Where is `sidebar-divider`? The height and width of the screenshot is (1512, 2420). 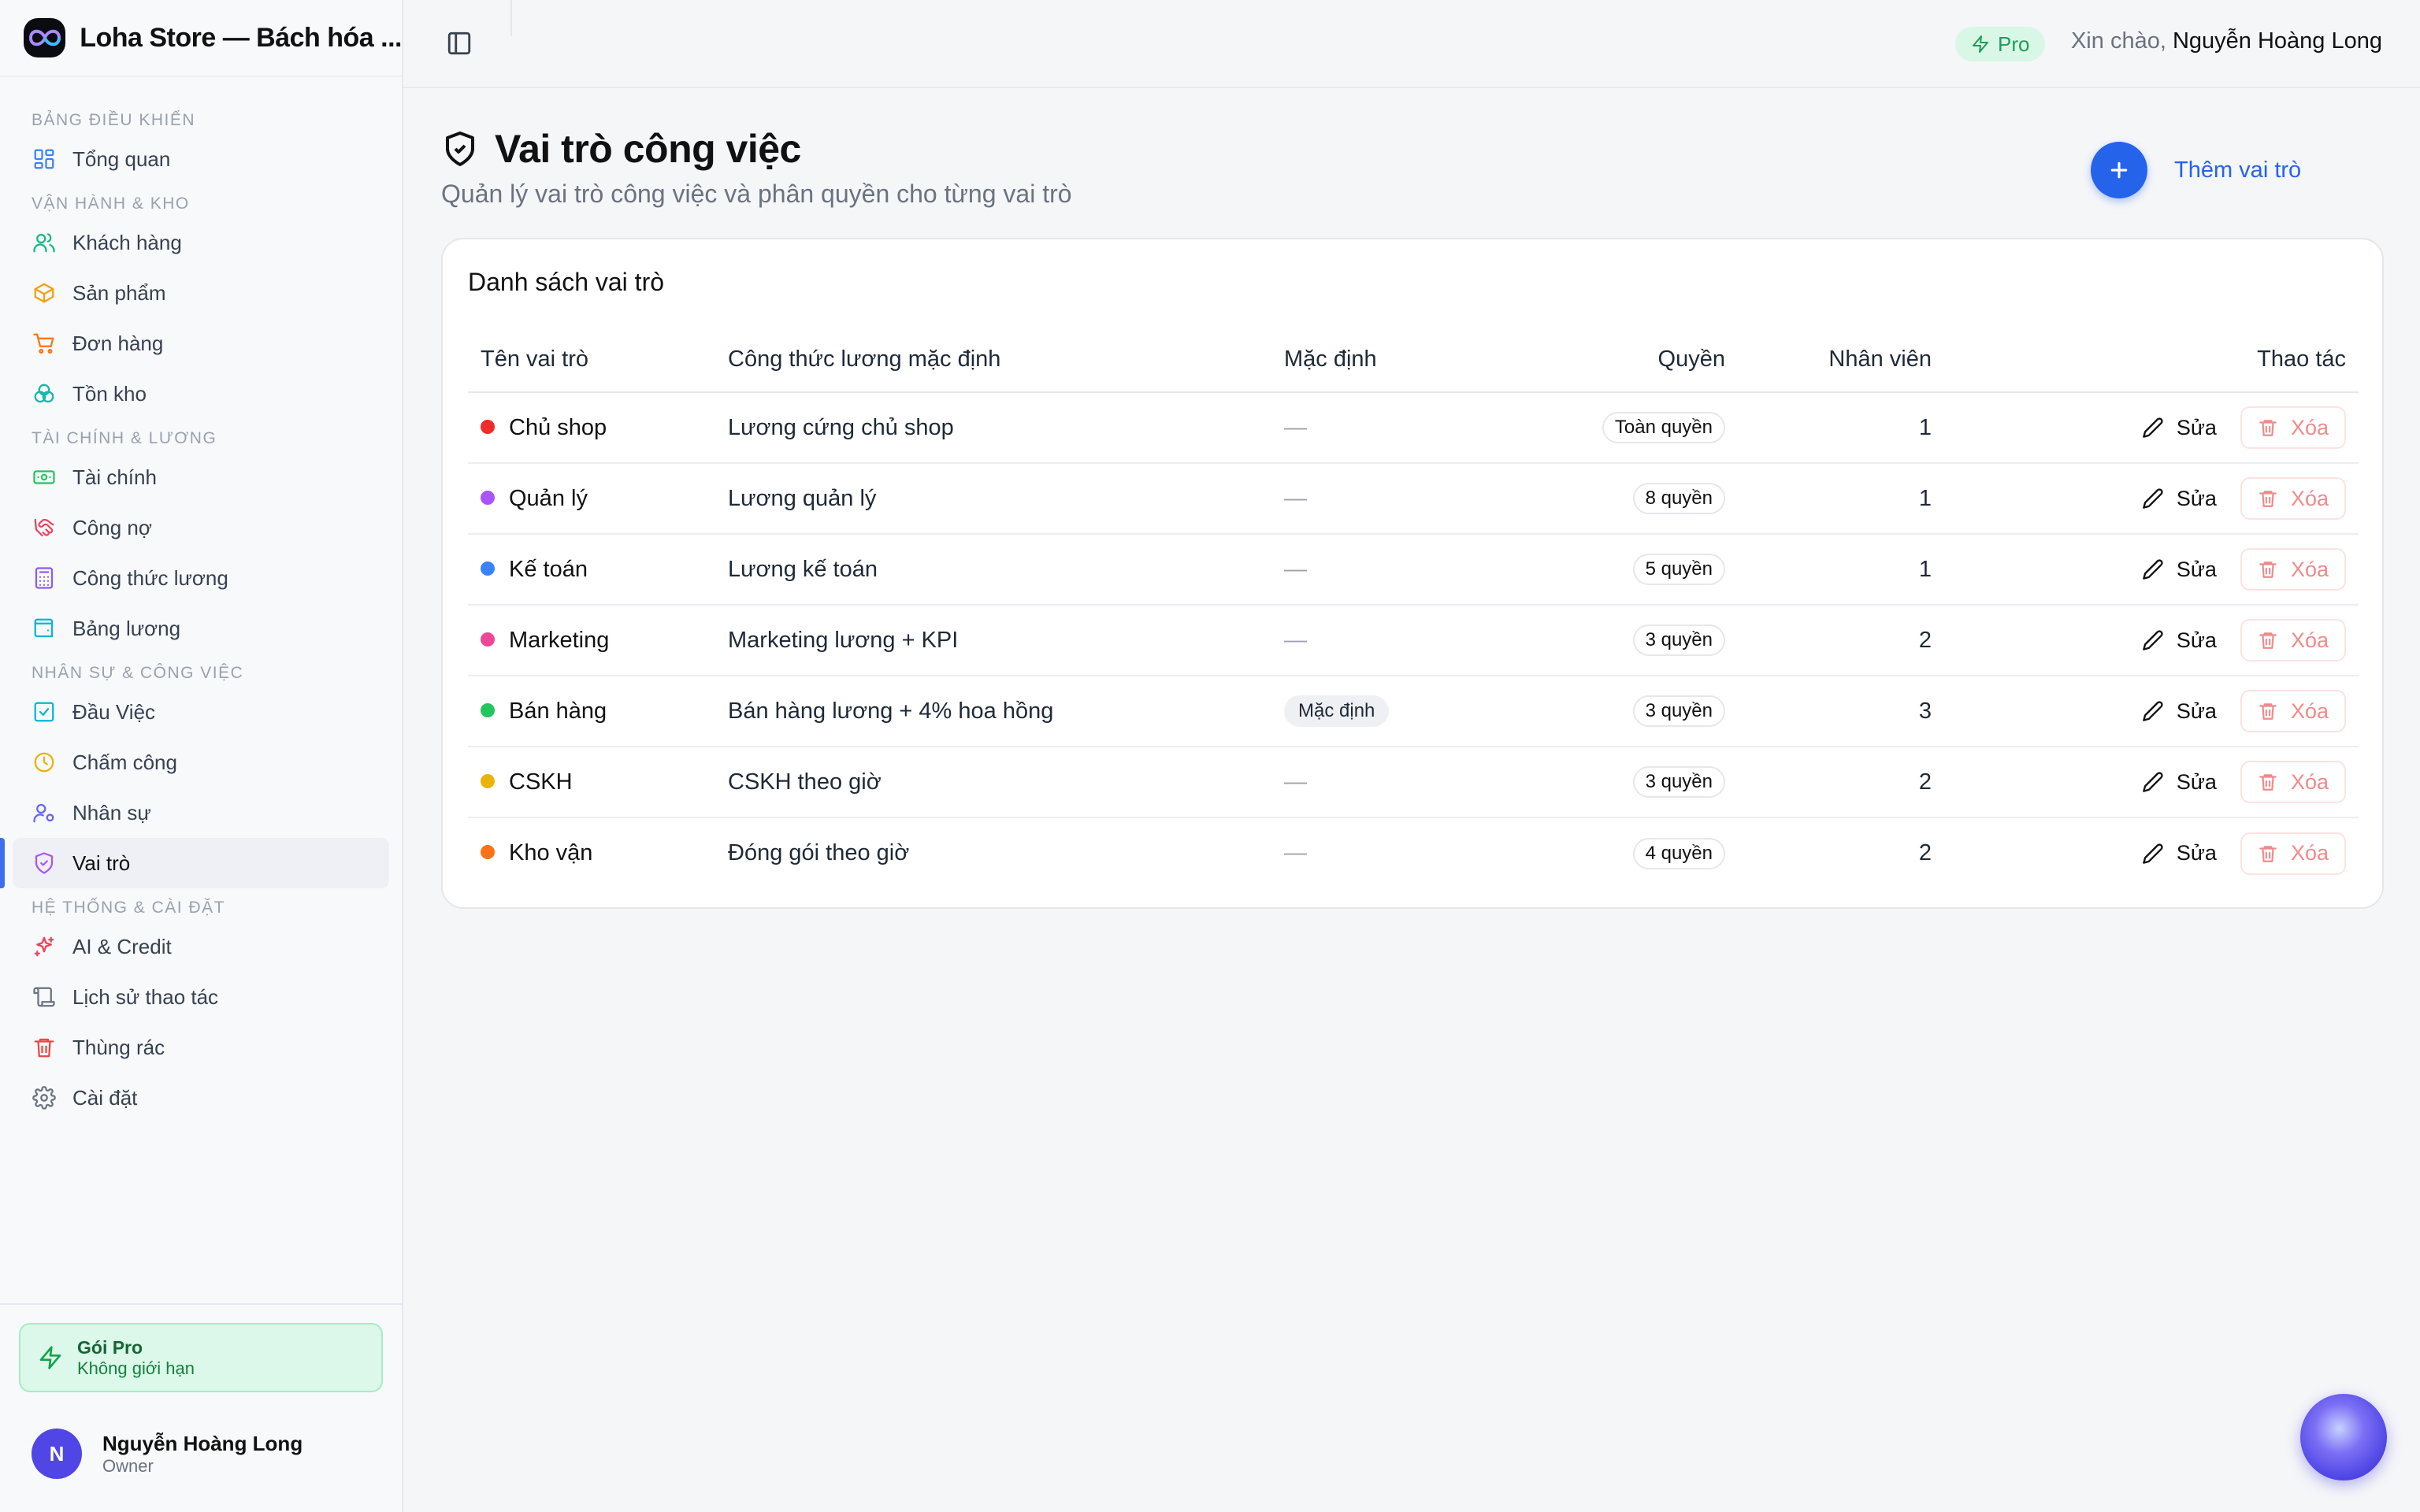 sidebar-divider is located at coordinates (201, 1304).